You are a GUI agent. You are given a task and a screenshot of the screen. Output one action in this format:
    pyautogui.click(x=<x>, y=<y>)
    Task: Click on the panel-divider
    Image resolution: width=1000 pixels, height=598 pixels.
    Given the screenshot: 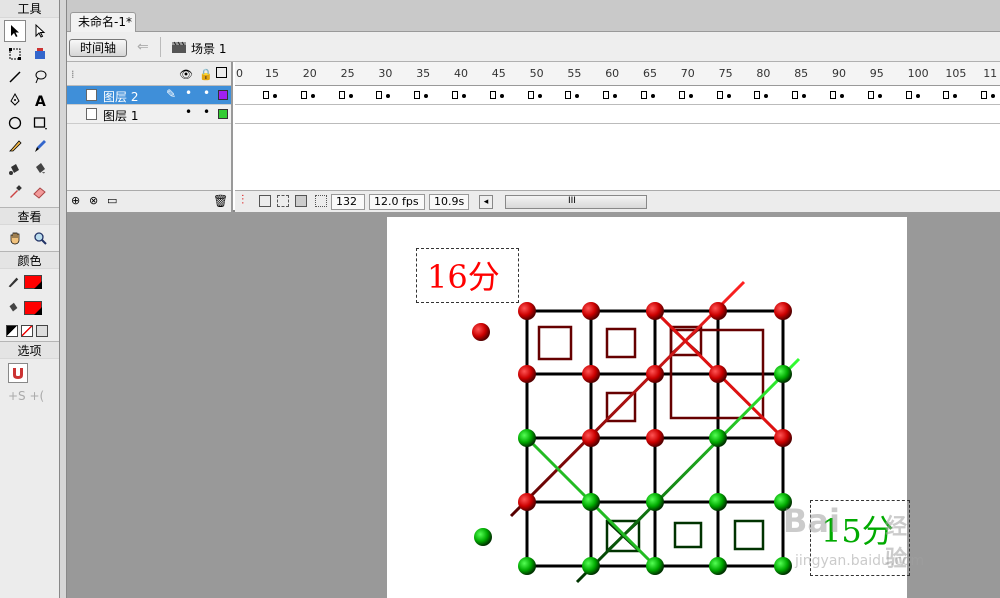 What is the action you would take?
    pyautogui.click(x=63, y=299)
    